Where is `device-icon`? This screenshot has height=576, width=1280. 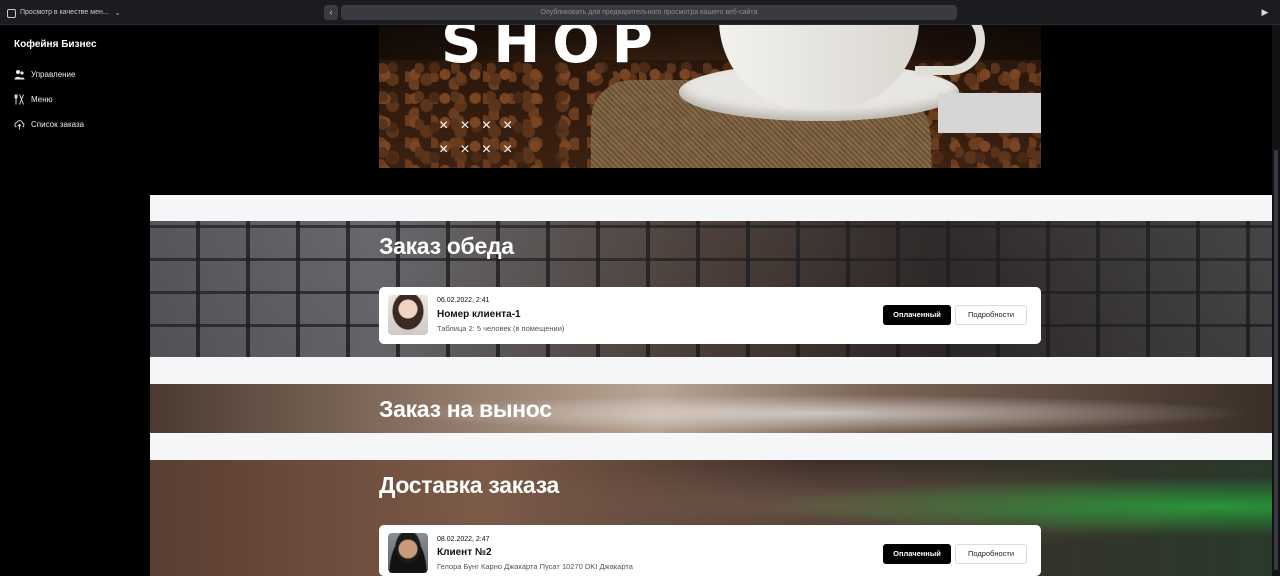 device-icon is located at coordinates (11, 13).